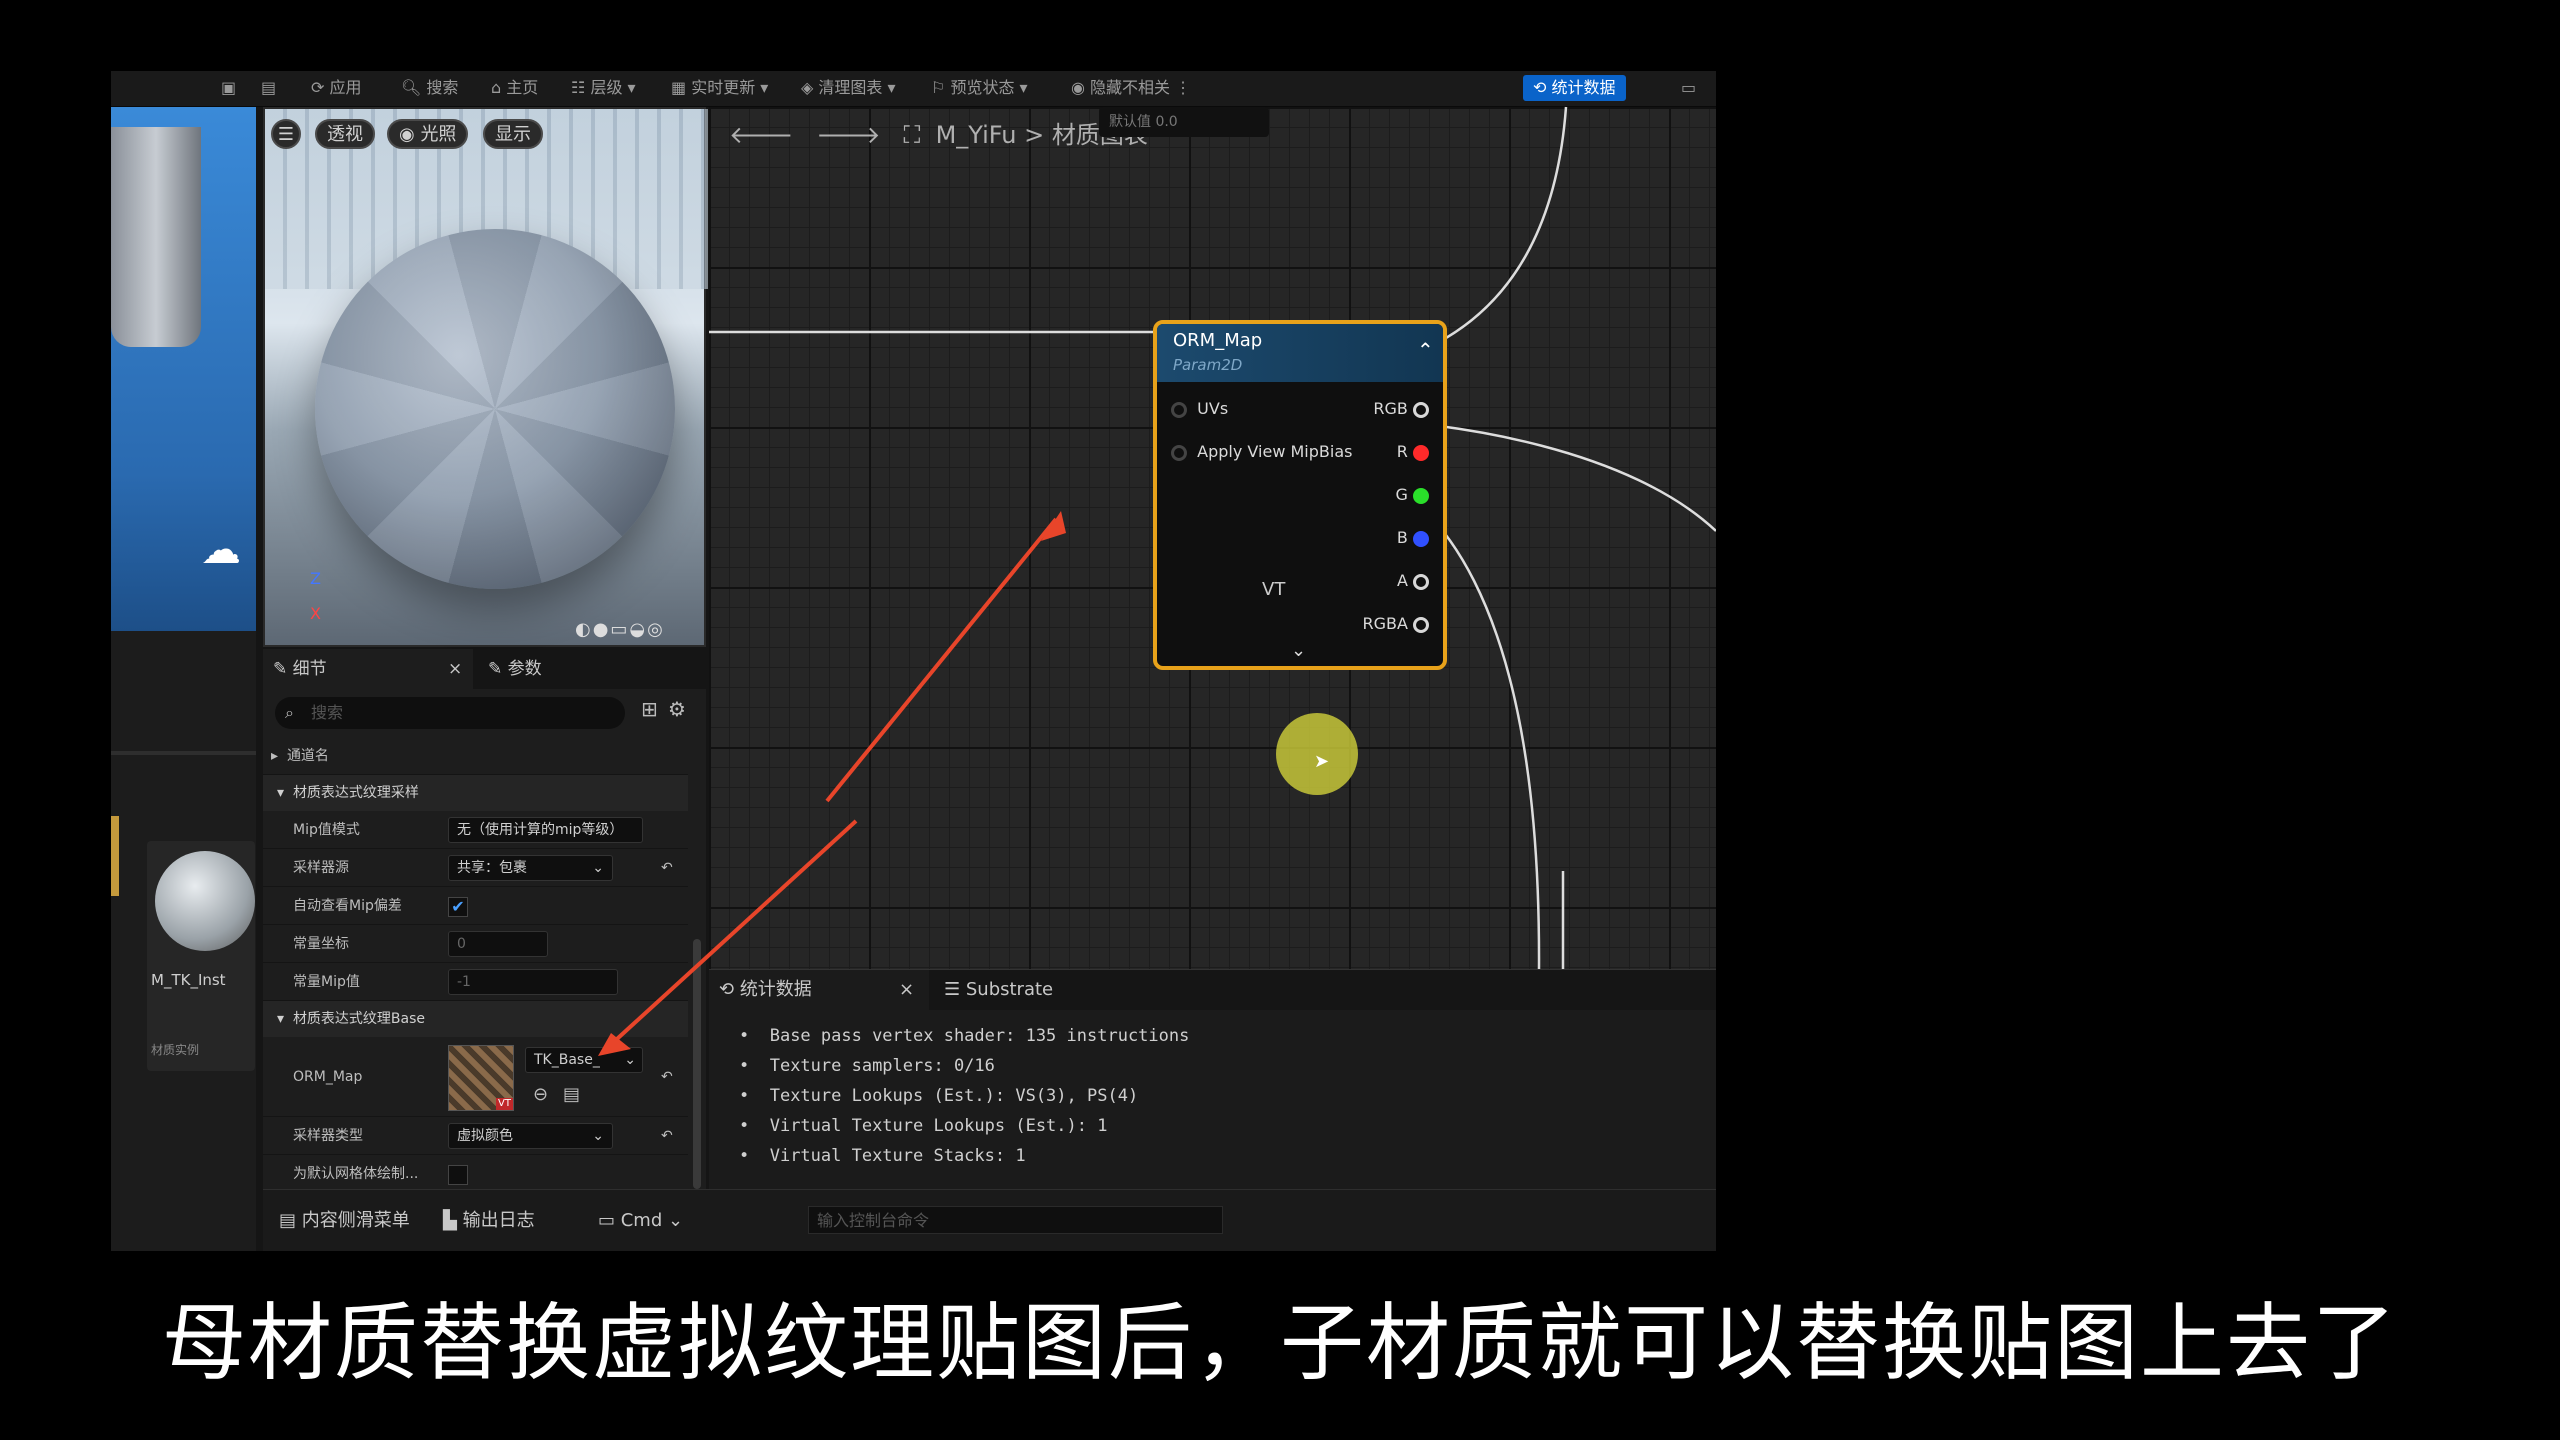  Describe the element at coordinates (819, 990) in the screenshot. I see `tab-stats: ⟲ 统计数据 ×` at that location.